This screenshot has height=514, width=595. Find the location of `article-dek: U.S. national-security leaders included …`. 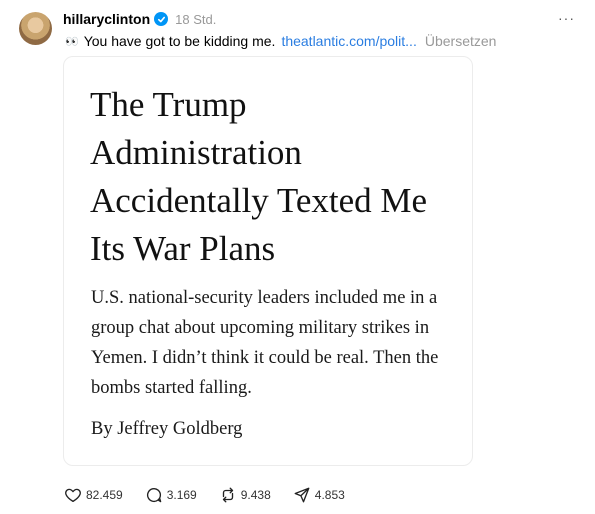

article-dek: U.S. national-security leaders included … is located at coordinates (265, 343).